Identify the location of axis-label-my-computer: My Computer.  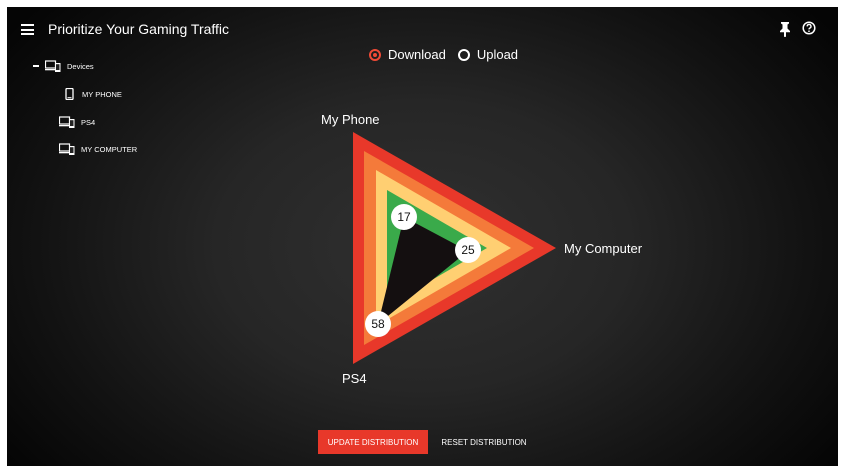
(603, 248).